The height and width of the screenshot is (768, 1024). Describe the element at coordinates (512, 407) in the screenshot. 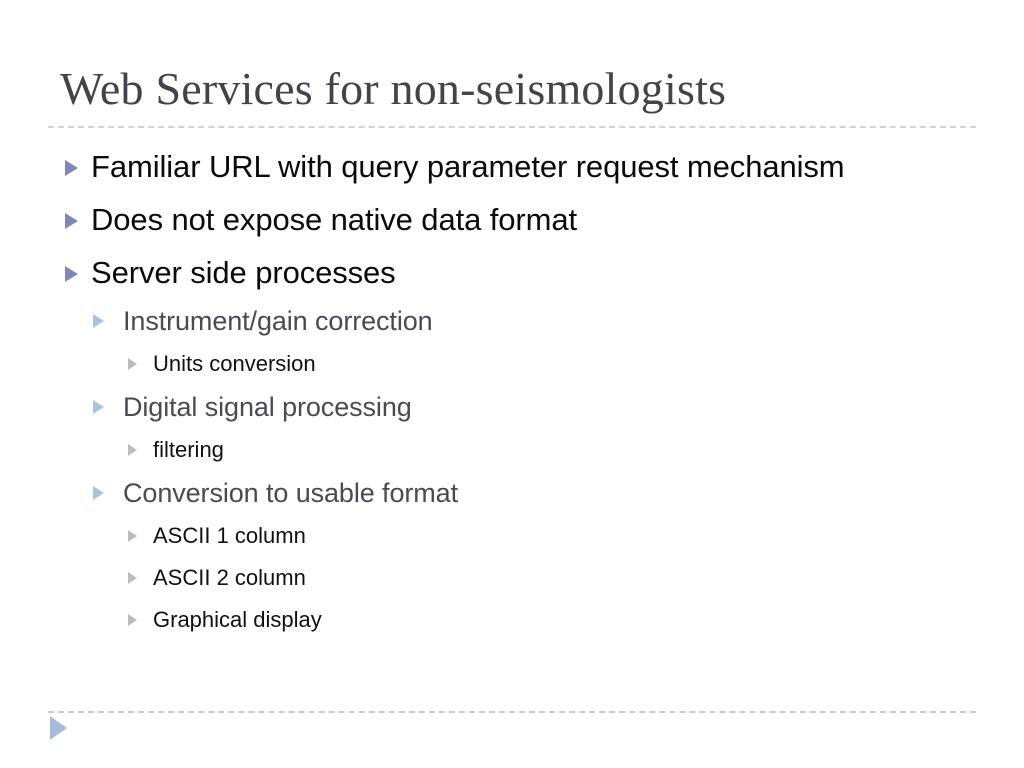

I see `list-item: Digital signal processing` at that location.